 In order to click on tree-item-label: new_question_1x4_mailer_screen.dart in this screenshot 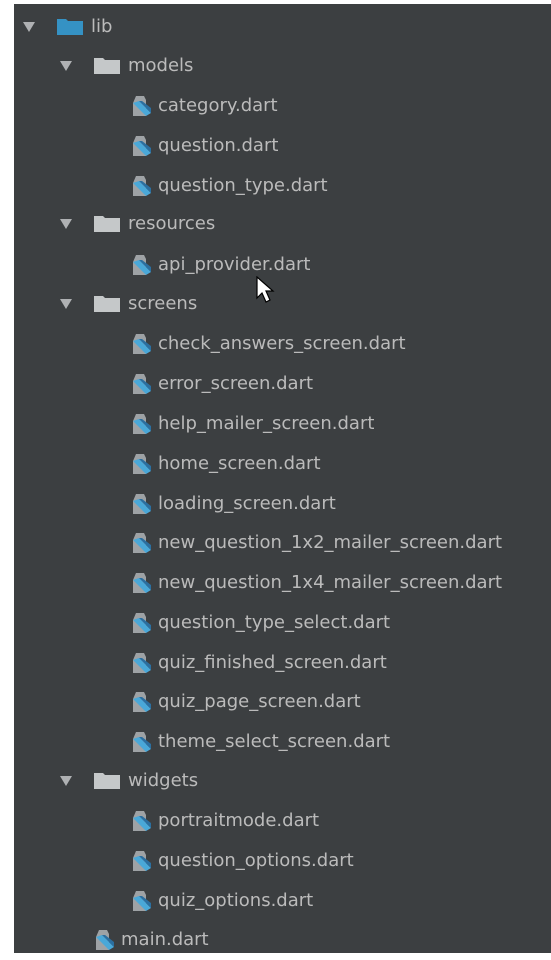, I will do `click(330, 582)`.